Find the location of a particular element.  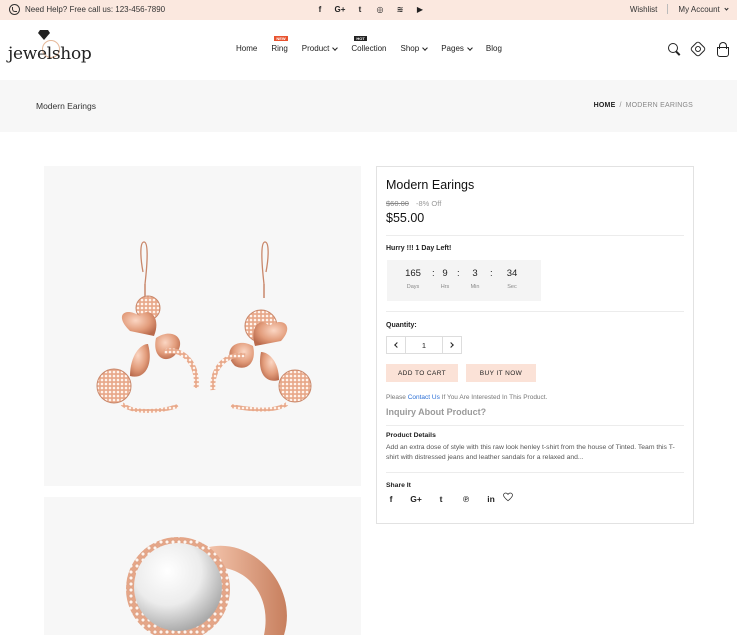

quantity-decrease-button is located at coordinates (396, 345).